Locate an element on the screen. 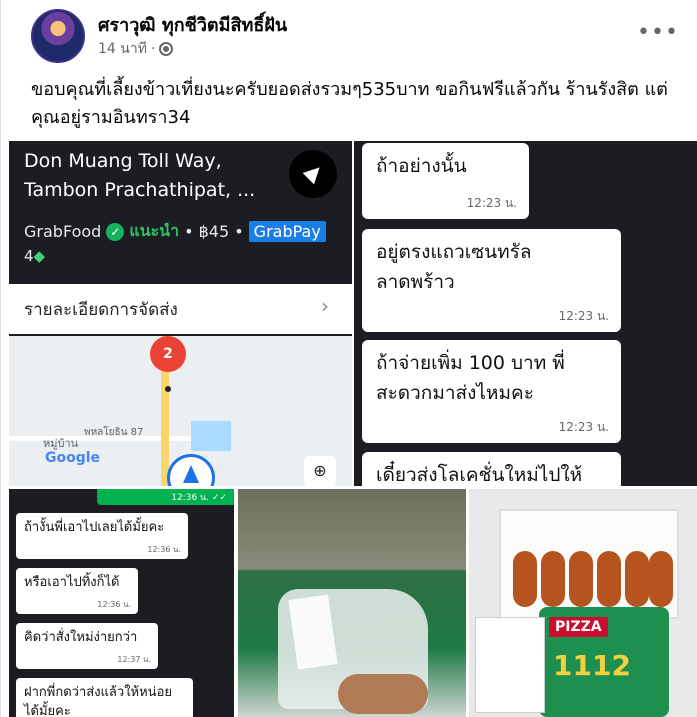 Image resolution: width=697 pixels, height=717 pixels. chat-message: หรือเอาไปทิ้งก็ได้ is located at coordinates (72, 582).